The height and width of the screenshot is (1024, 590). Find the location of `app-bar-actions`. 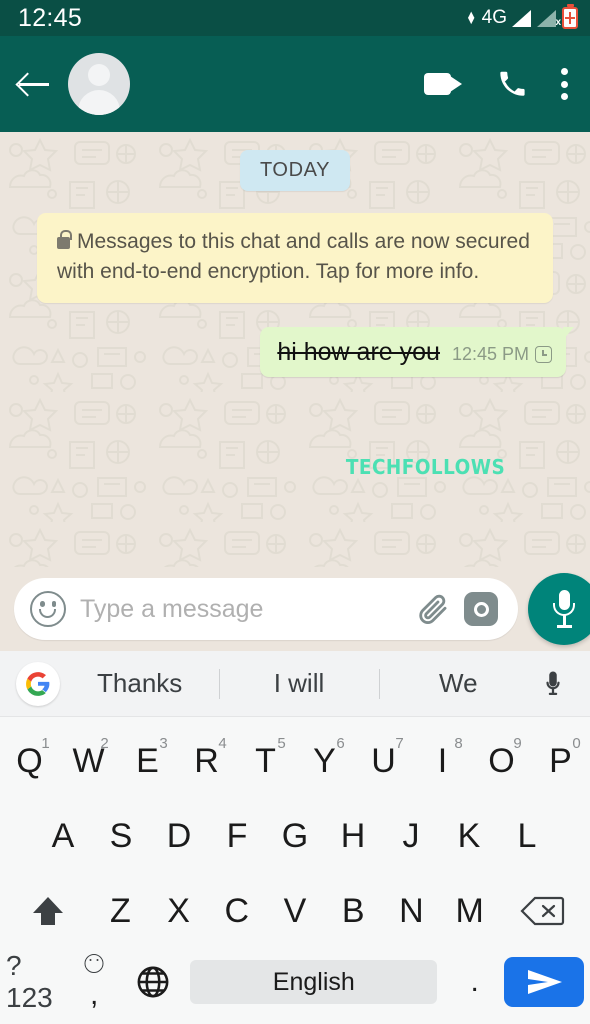

app-bar-actions is located at coordinates (498, 84).